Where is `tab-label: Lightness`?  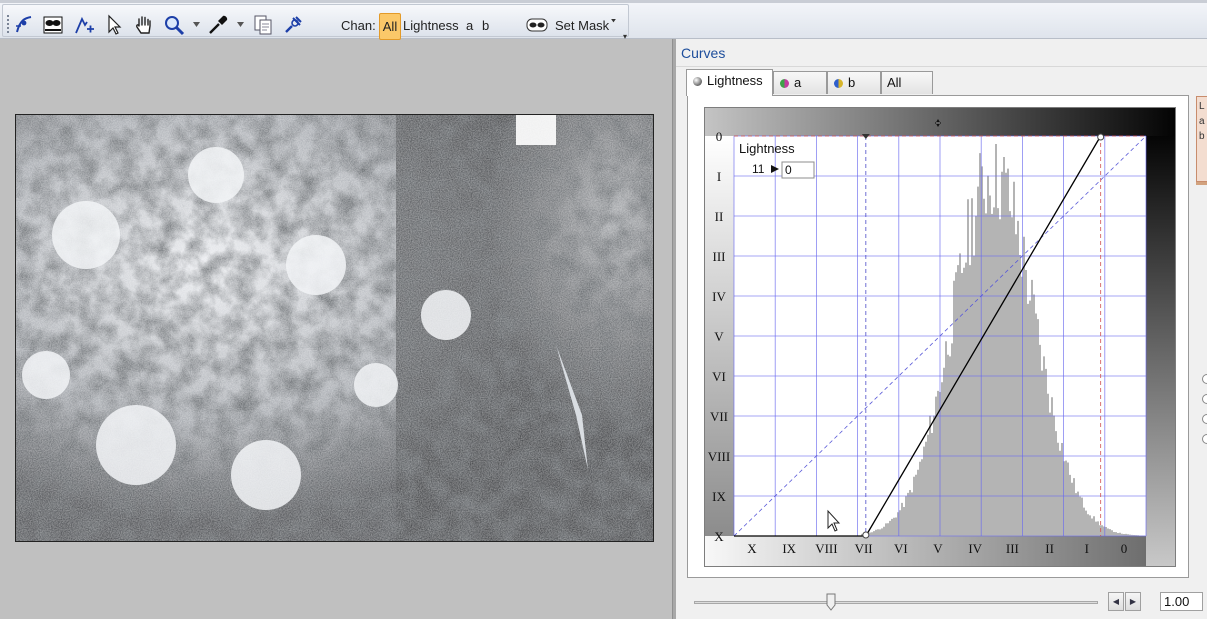
tab-label: Lightness is located at coordinates (735, 80).